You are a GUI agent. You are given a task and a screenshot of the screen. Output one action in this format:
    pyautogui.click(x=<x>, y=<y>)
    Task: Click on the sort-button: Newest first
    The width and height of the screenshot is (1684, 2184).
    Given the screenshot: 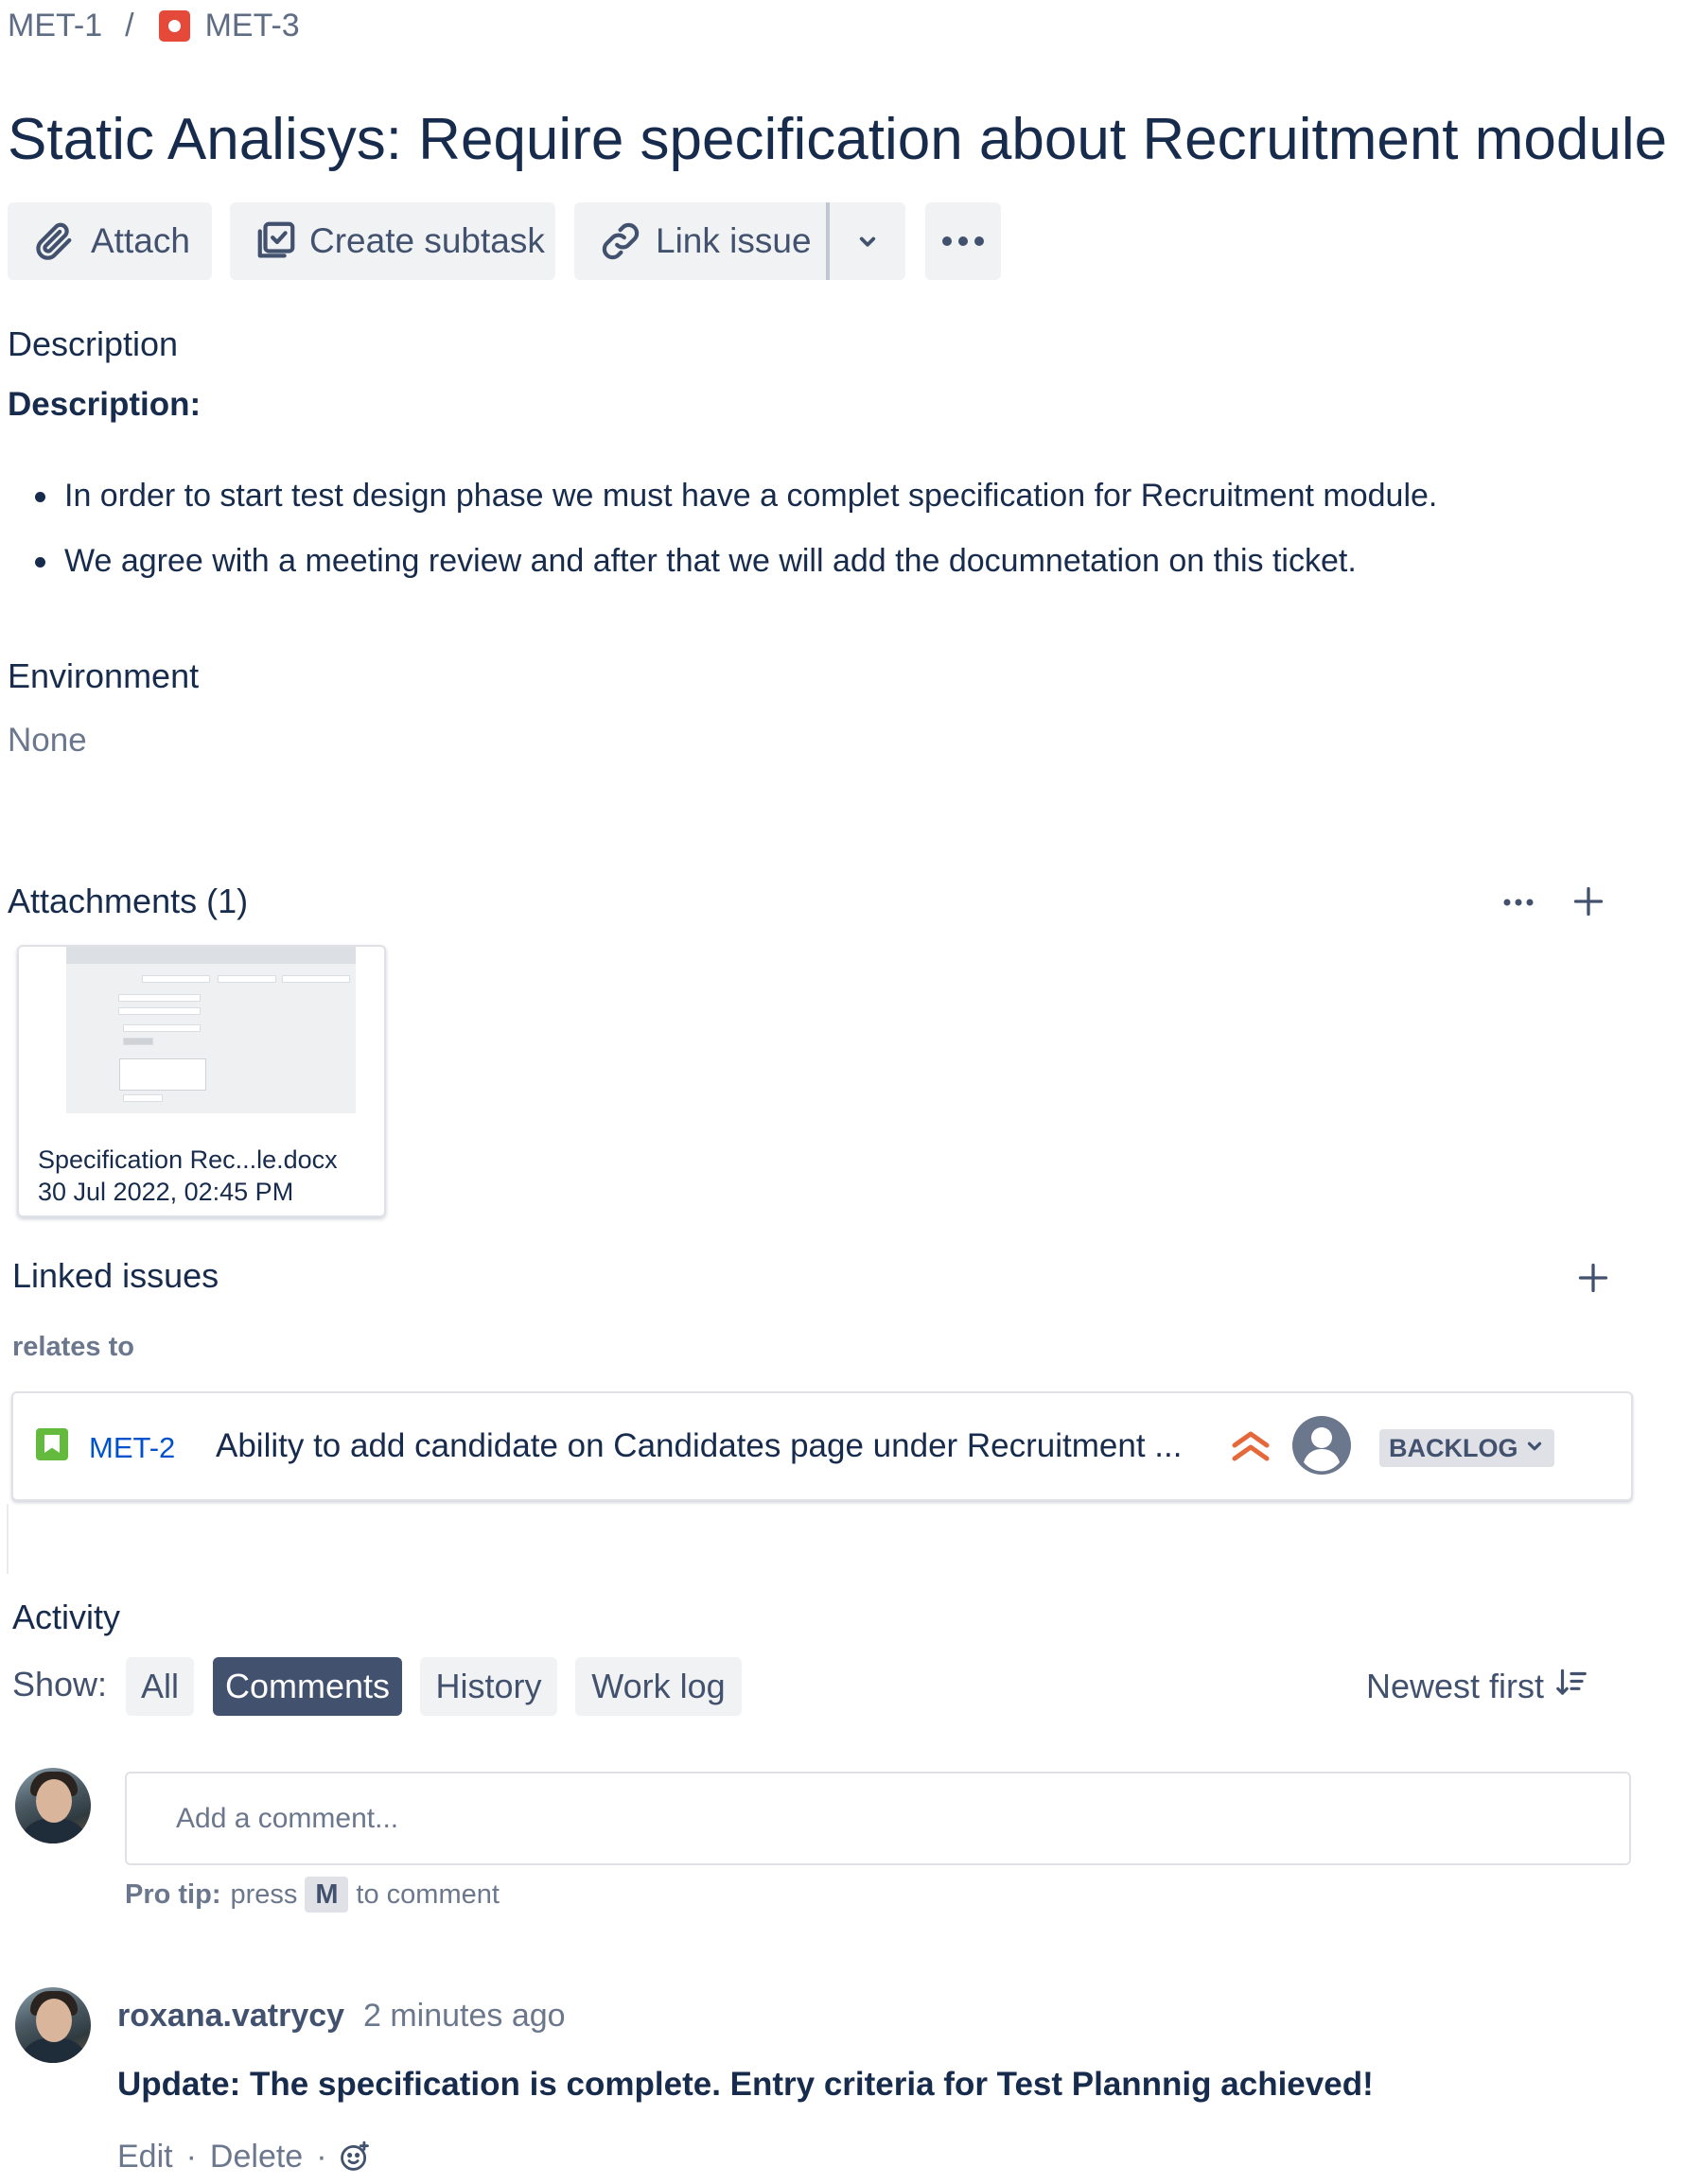 What is the action you would take?
    pyautogui.click(x=1477, y=1687)
    